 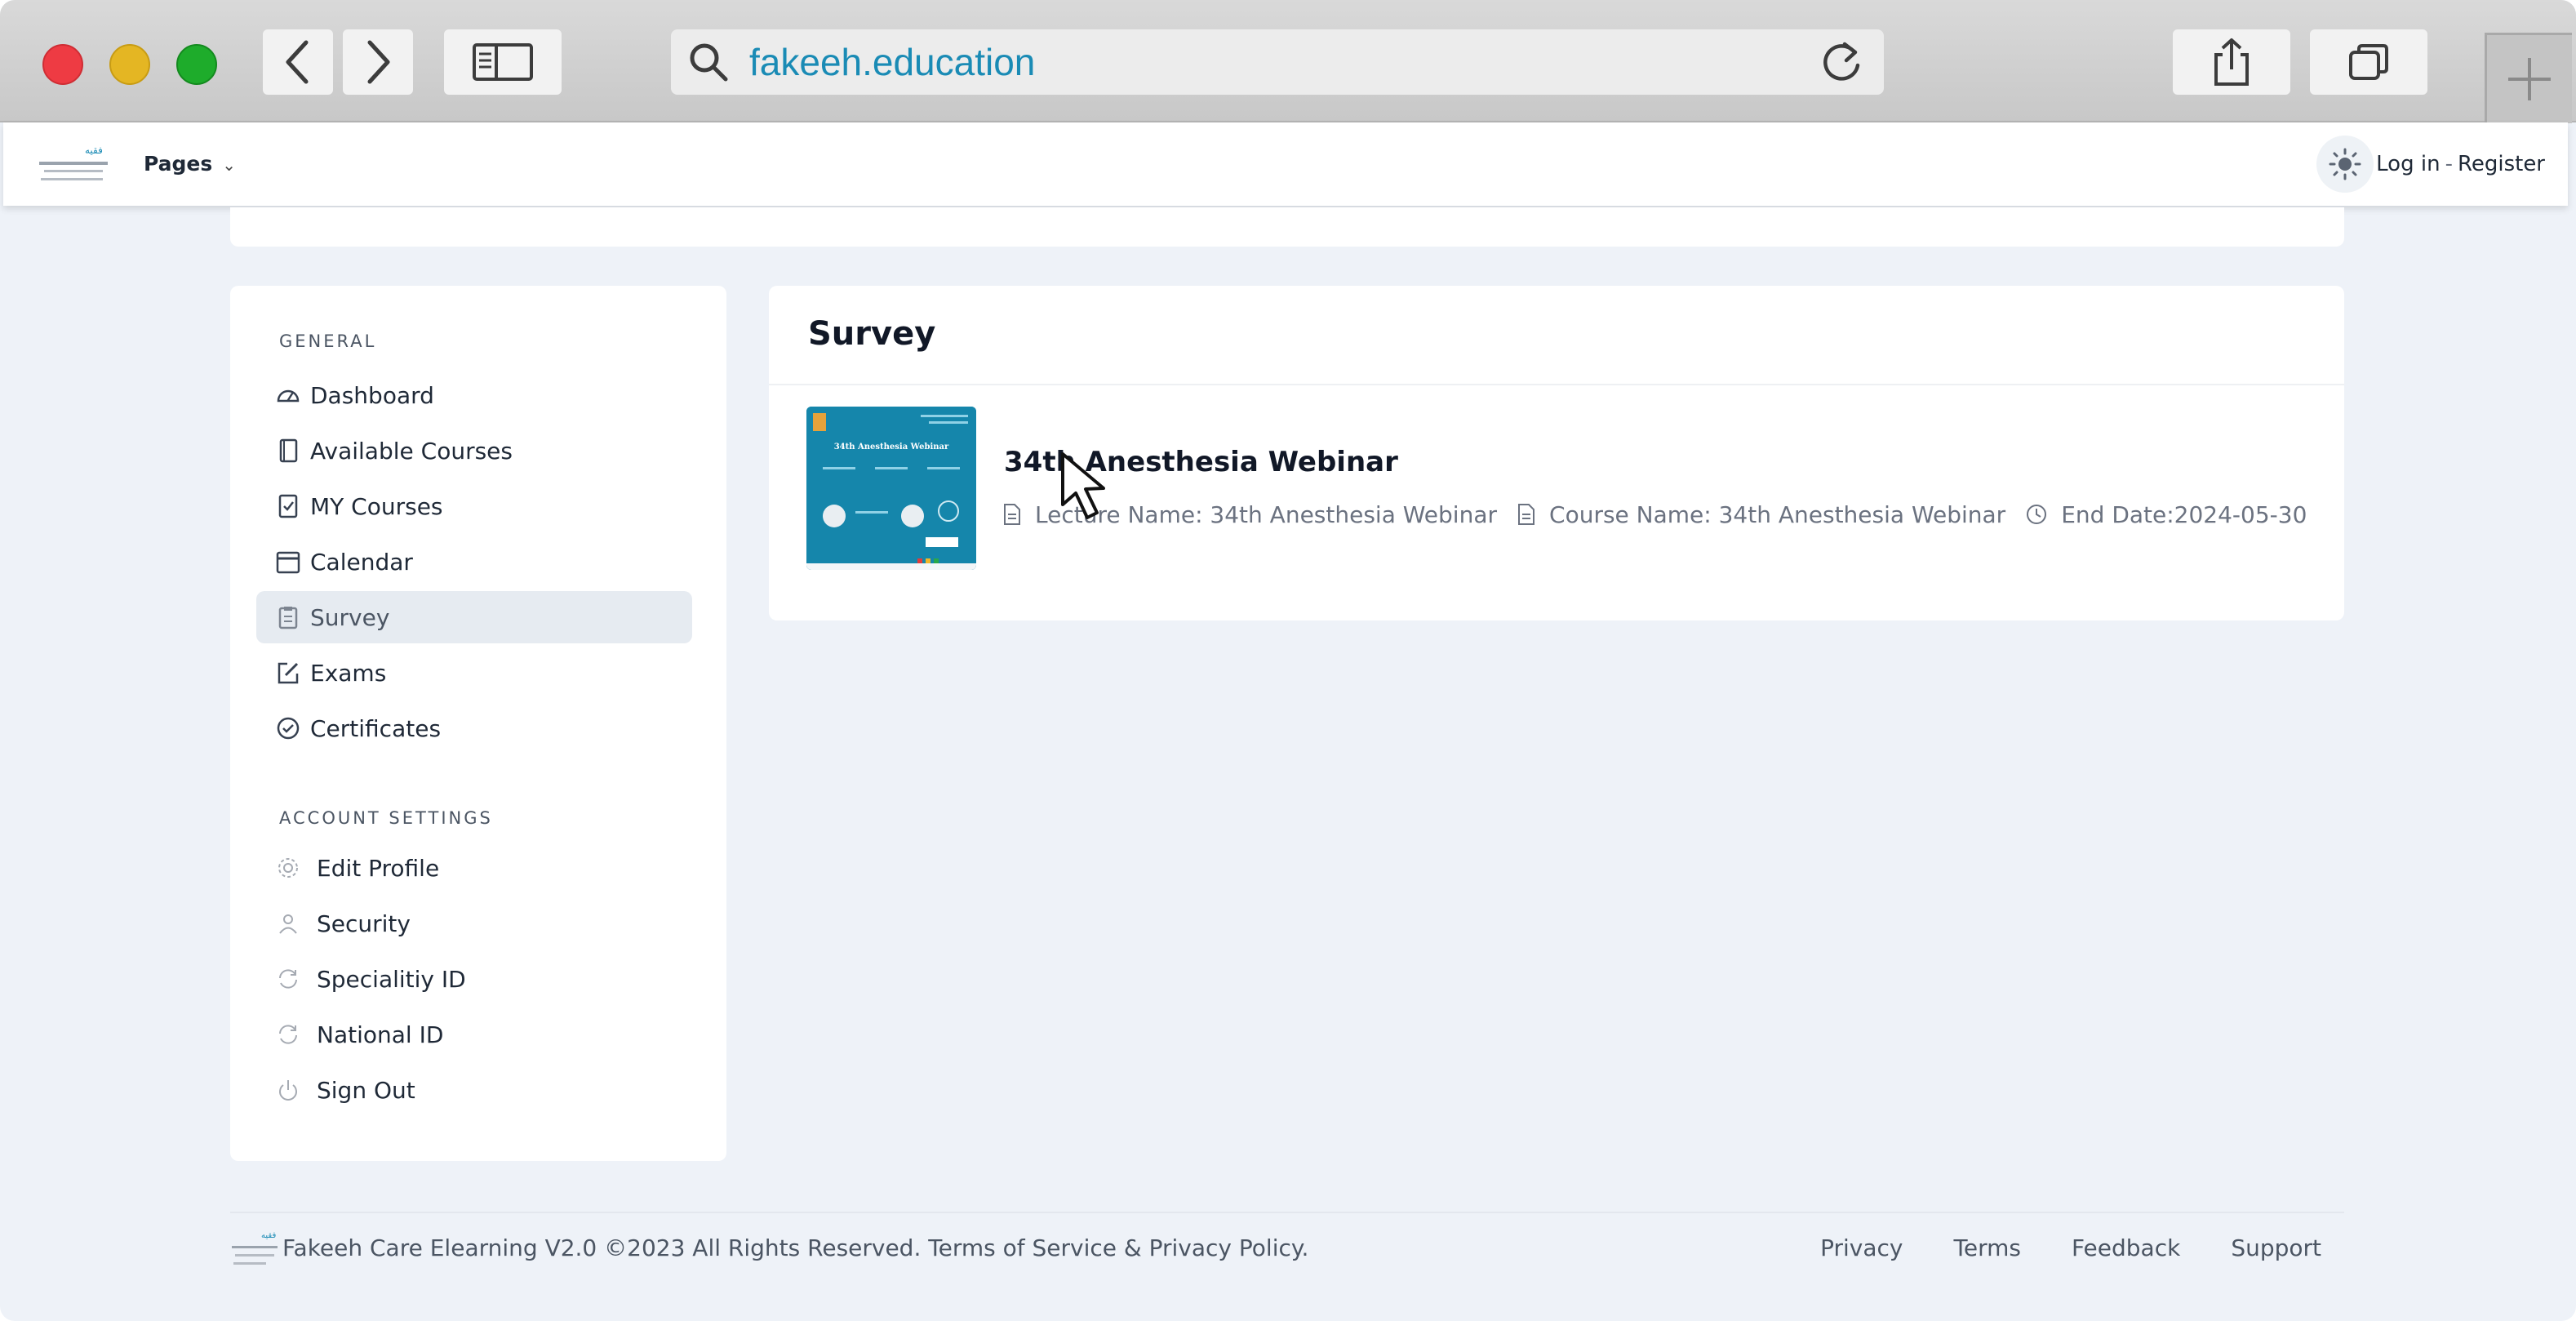 I want to click on sidebar-item-label: Dashboard, so click(x=372, y=395).